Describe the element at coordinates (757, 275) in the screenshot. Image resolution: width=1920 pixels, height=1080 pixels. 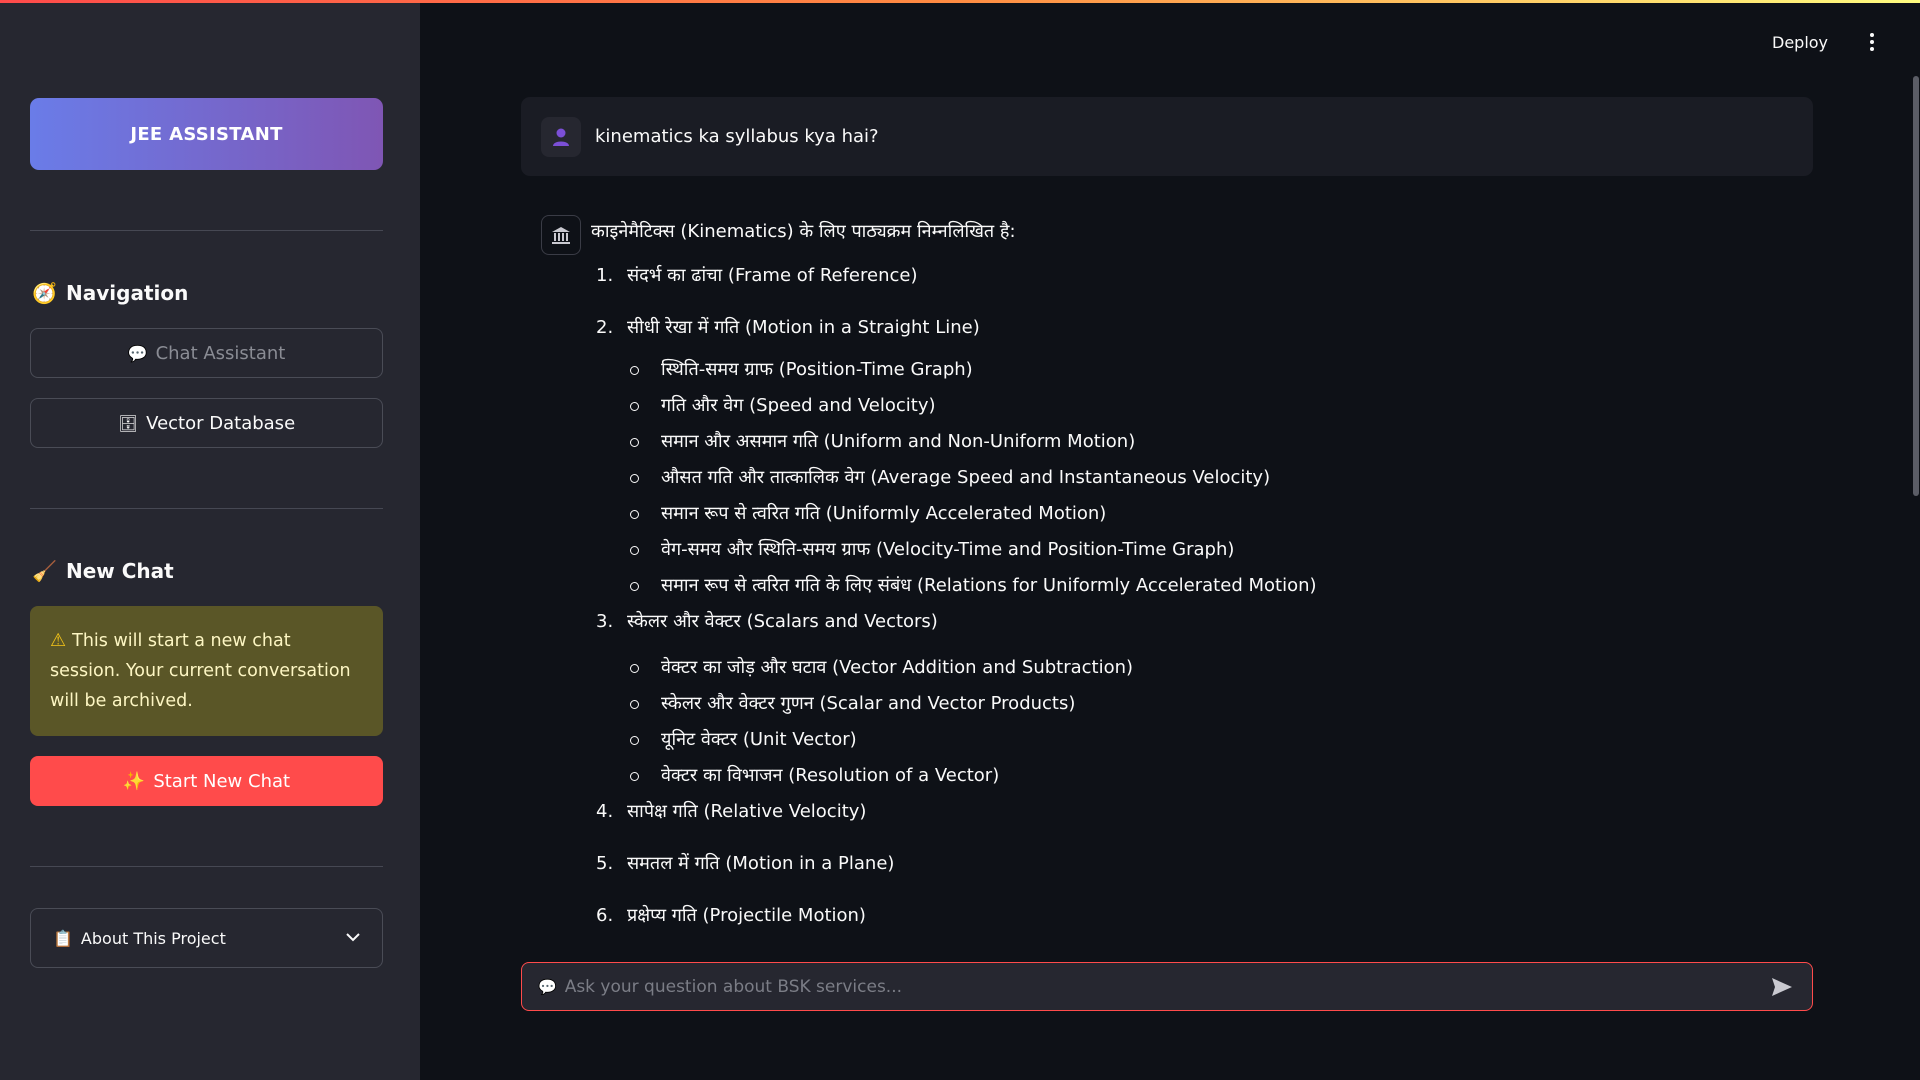
I see `list-item: 1. संदर्भ का ढांचा (Frame of Reference)` at that location.